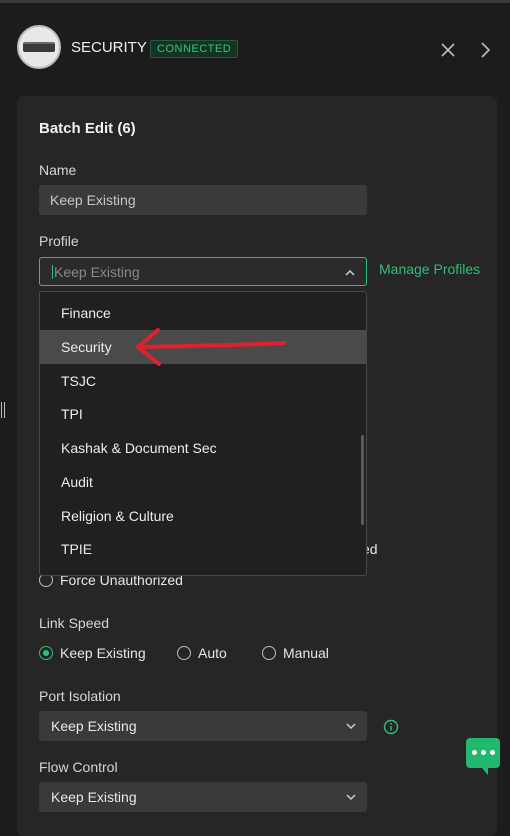  Describe the element at coordinates (203, 482) in the screenshot. I see `dropdown-option-audit: Audit` at that location.